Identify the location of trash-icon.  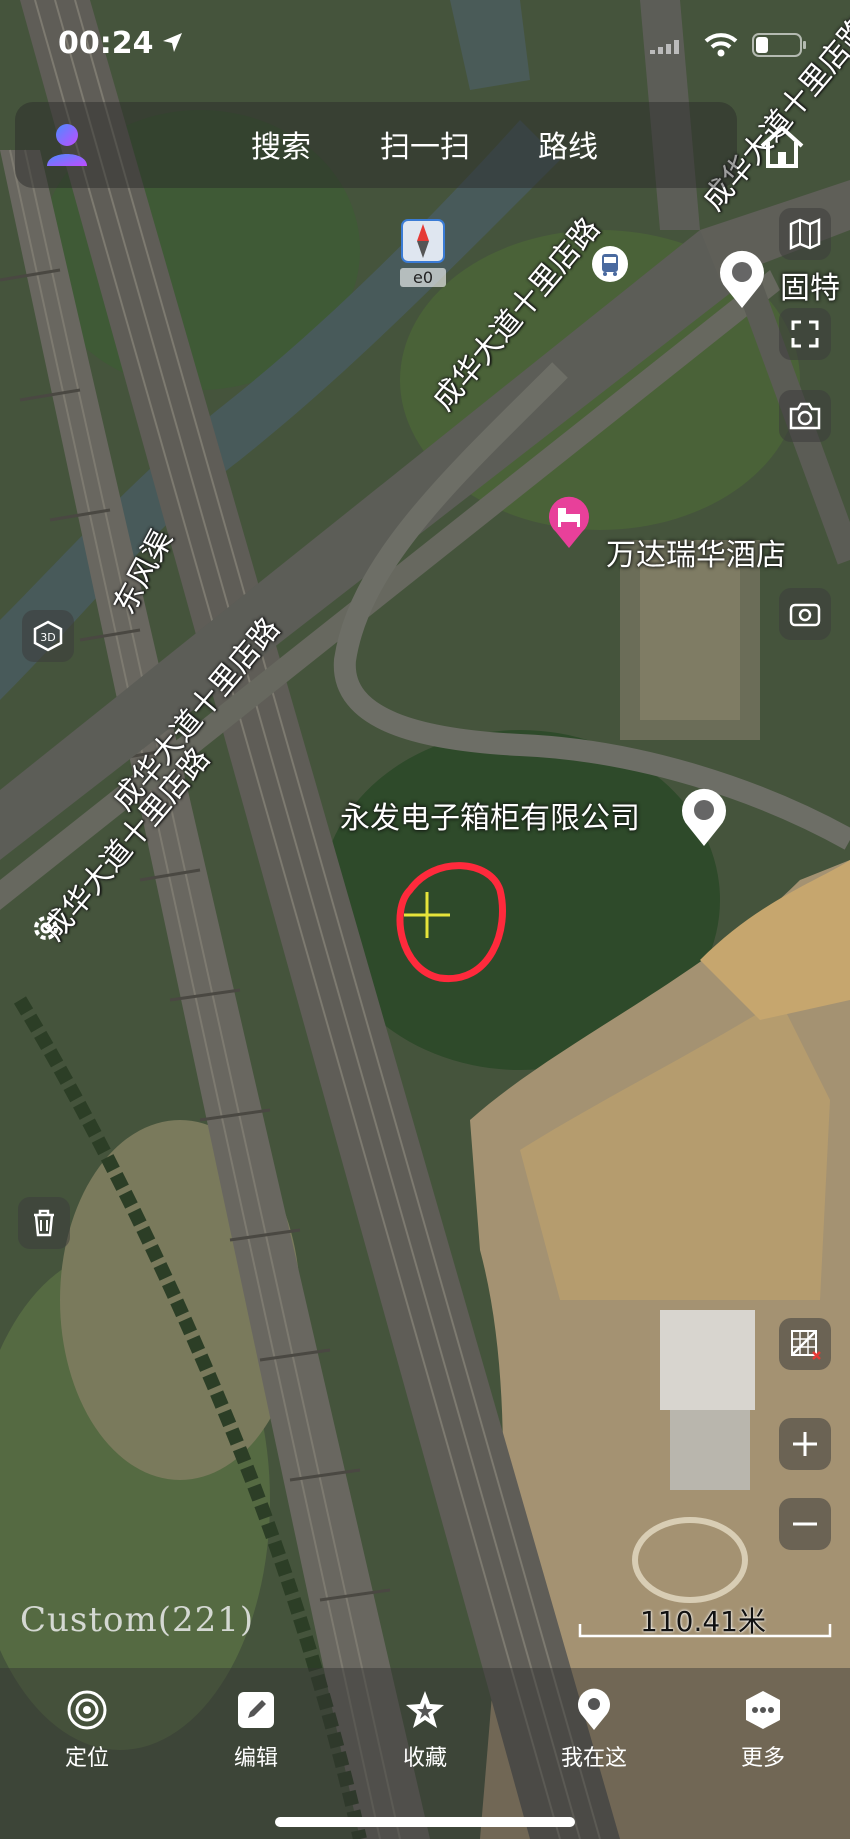
(44, 1223).